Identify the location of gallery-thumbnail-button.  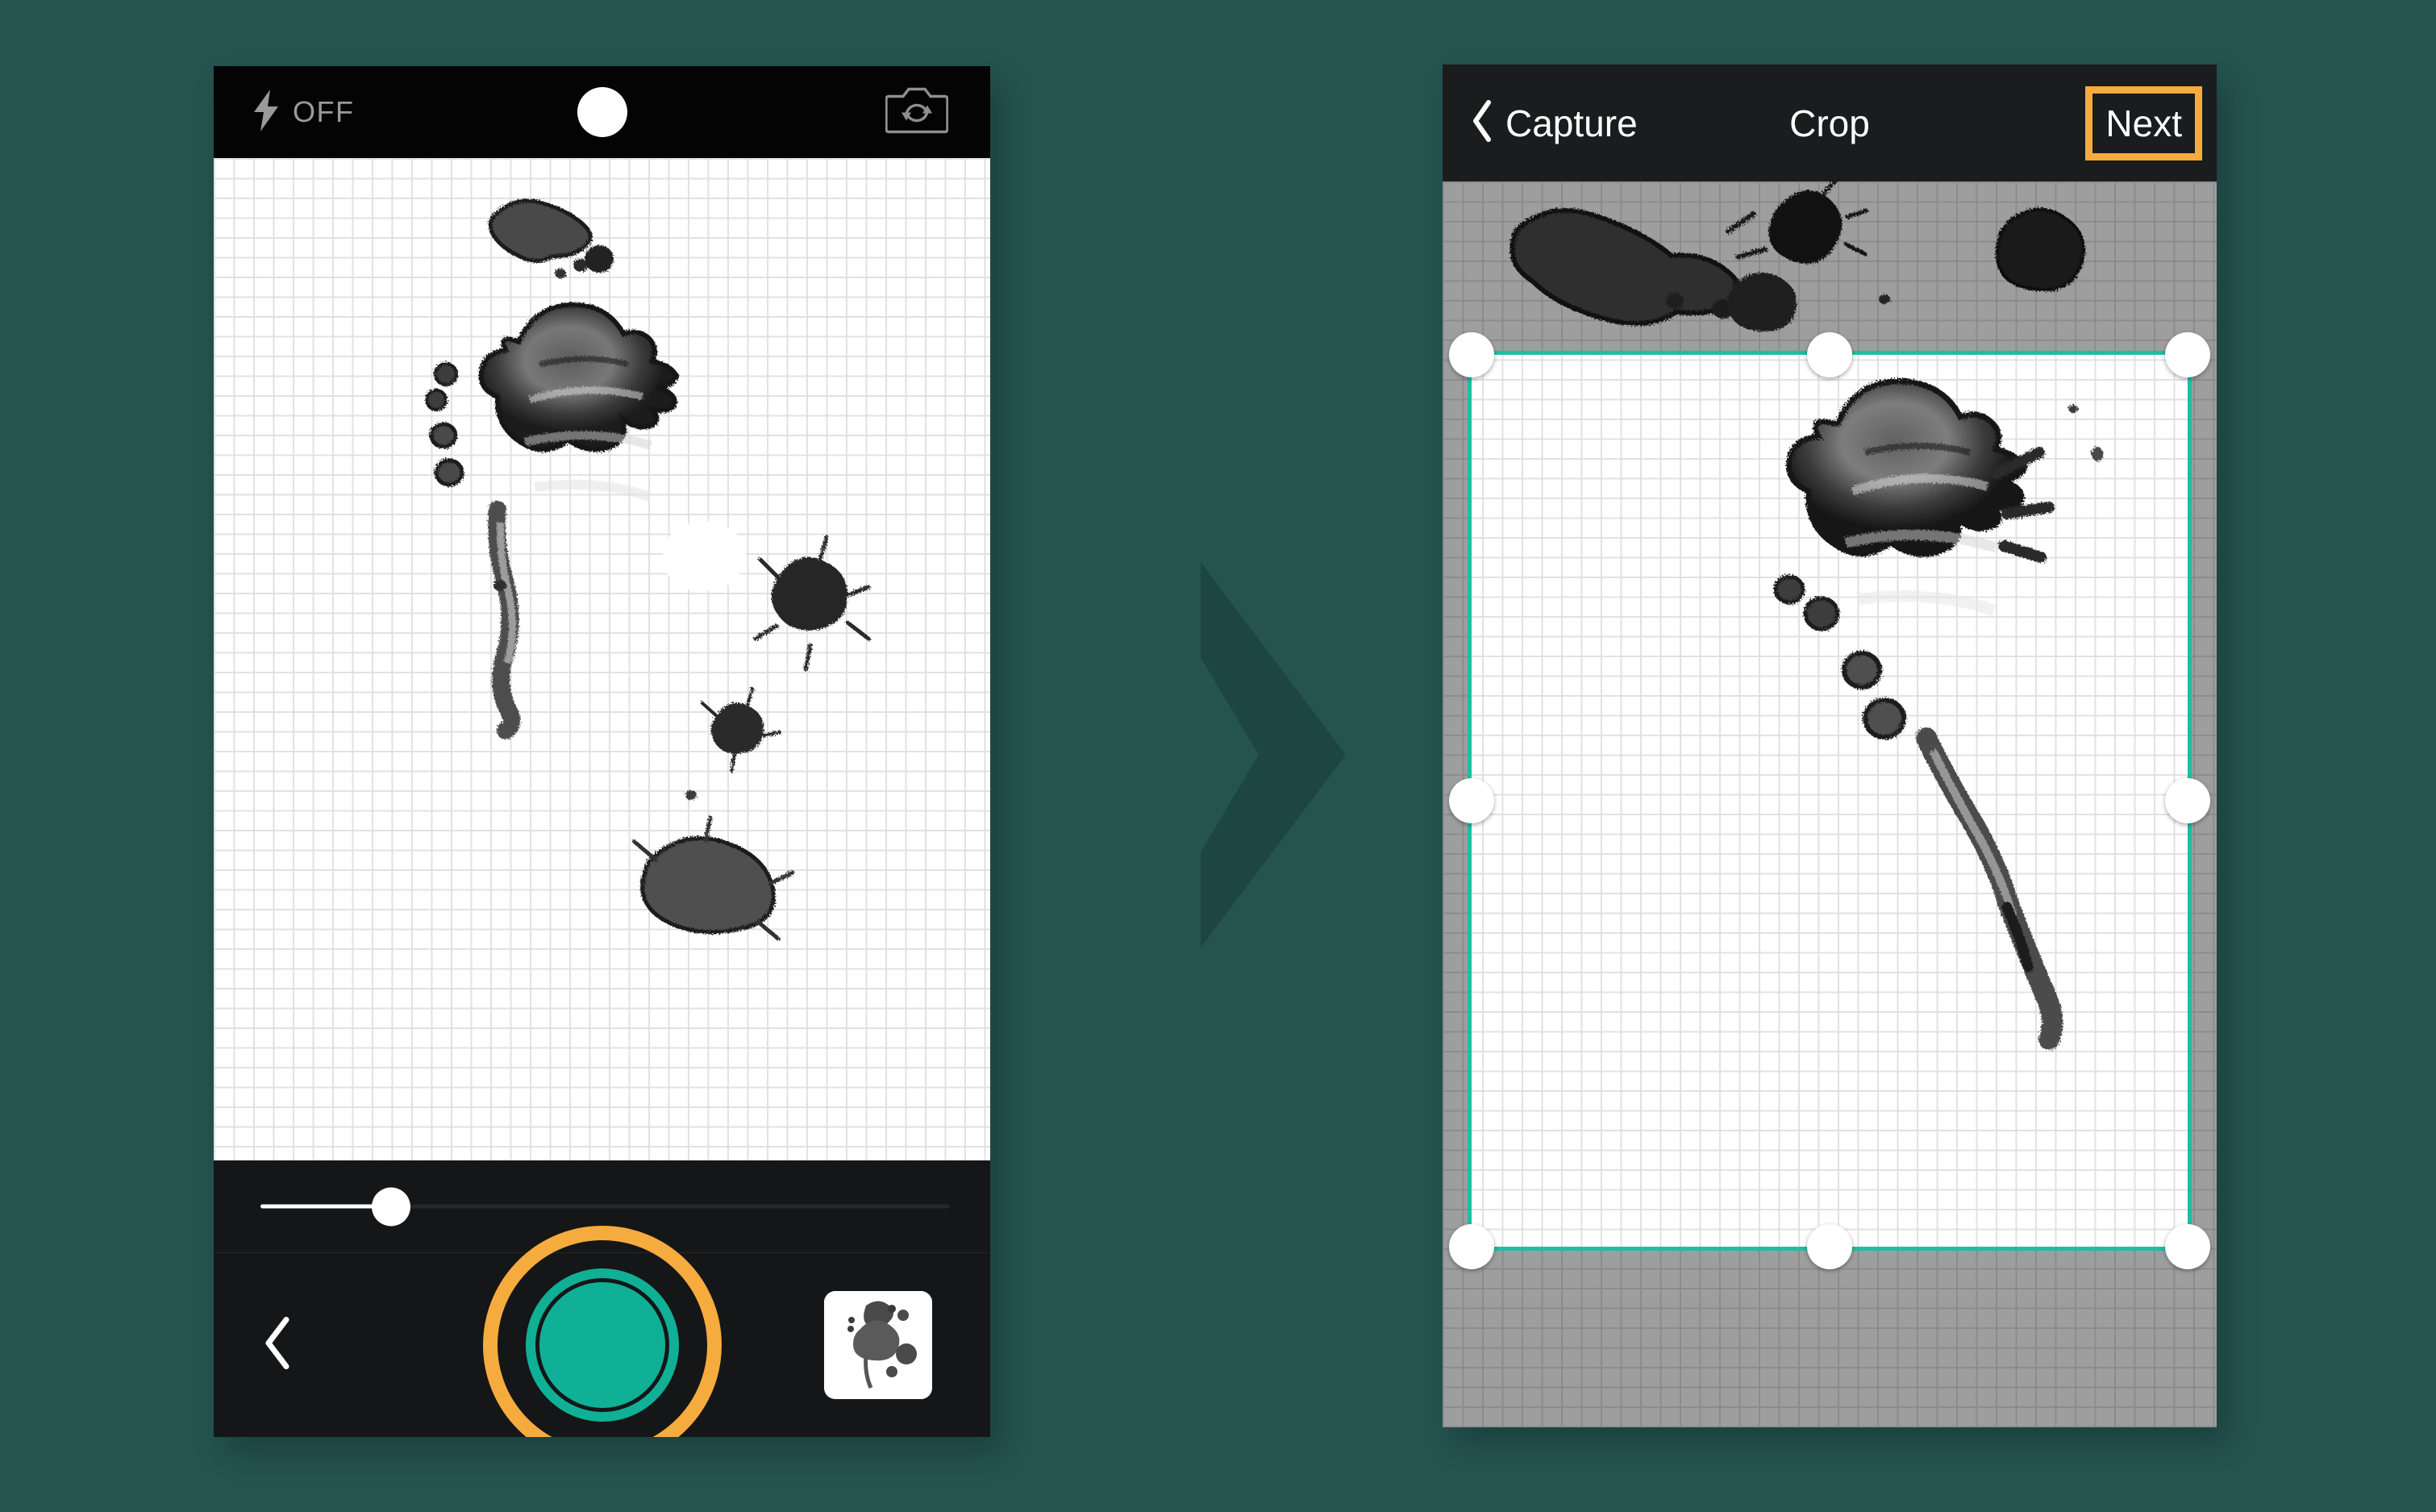
(878, 1345).